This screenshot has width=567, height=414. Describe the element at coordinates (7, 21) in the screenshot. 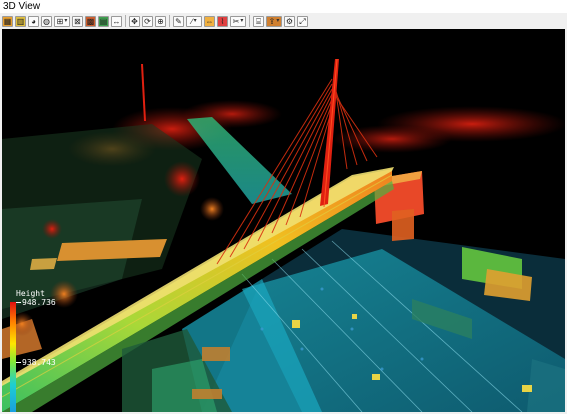

I see `layers-icon: ▦` at that location.